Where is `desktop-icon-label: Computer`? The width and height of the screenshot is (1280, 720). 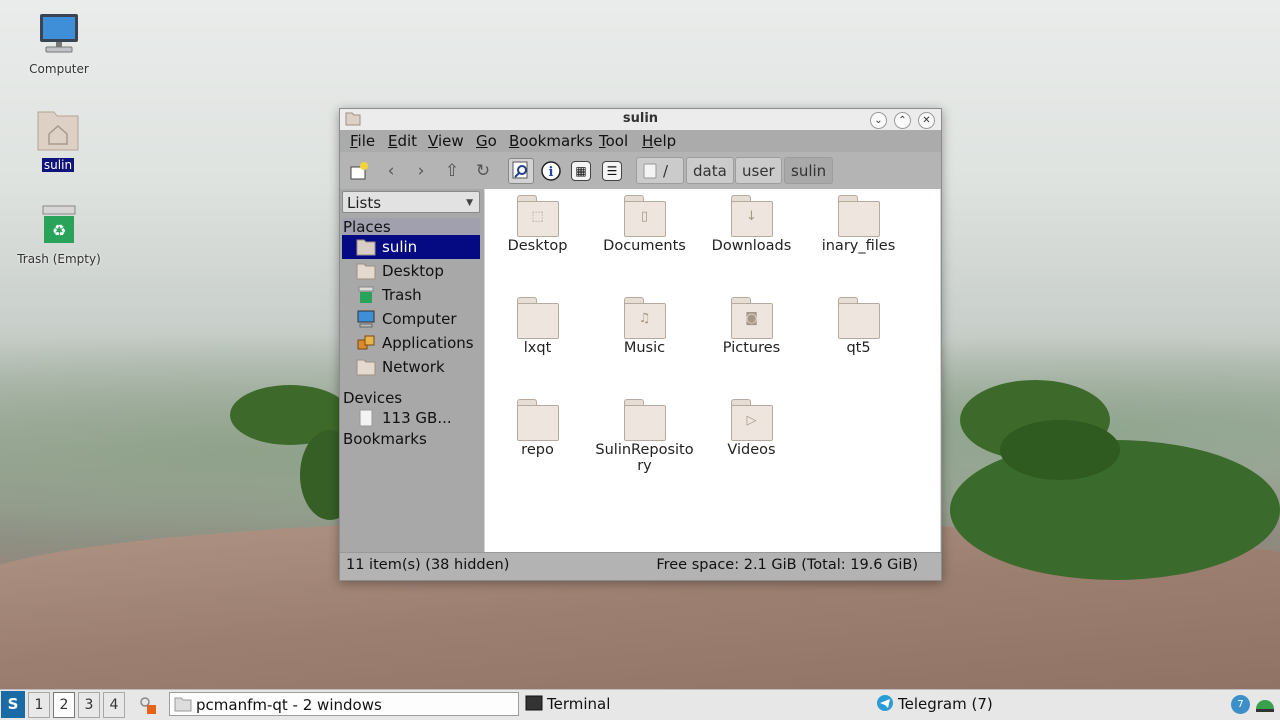 desktop-icon-label: Computer is located at coordinates (59, 69).